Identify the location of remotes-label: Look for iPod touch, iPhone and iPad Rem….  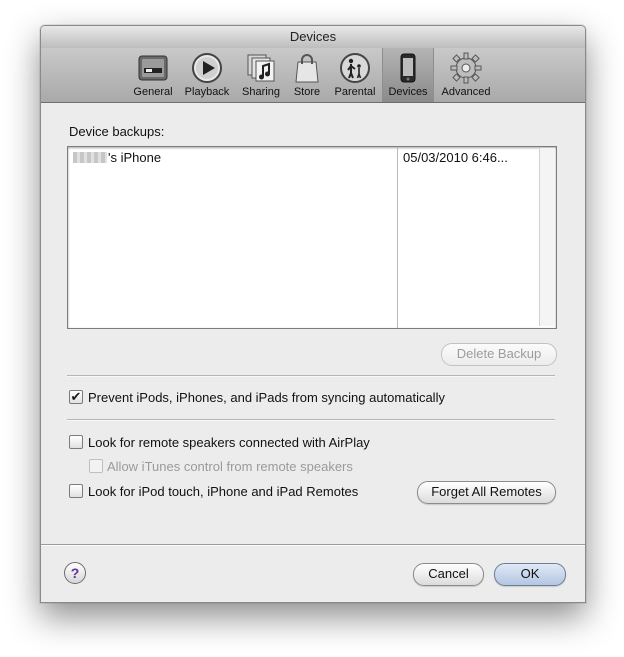
(223, 491).